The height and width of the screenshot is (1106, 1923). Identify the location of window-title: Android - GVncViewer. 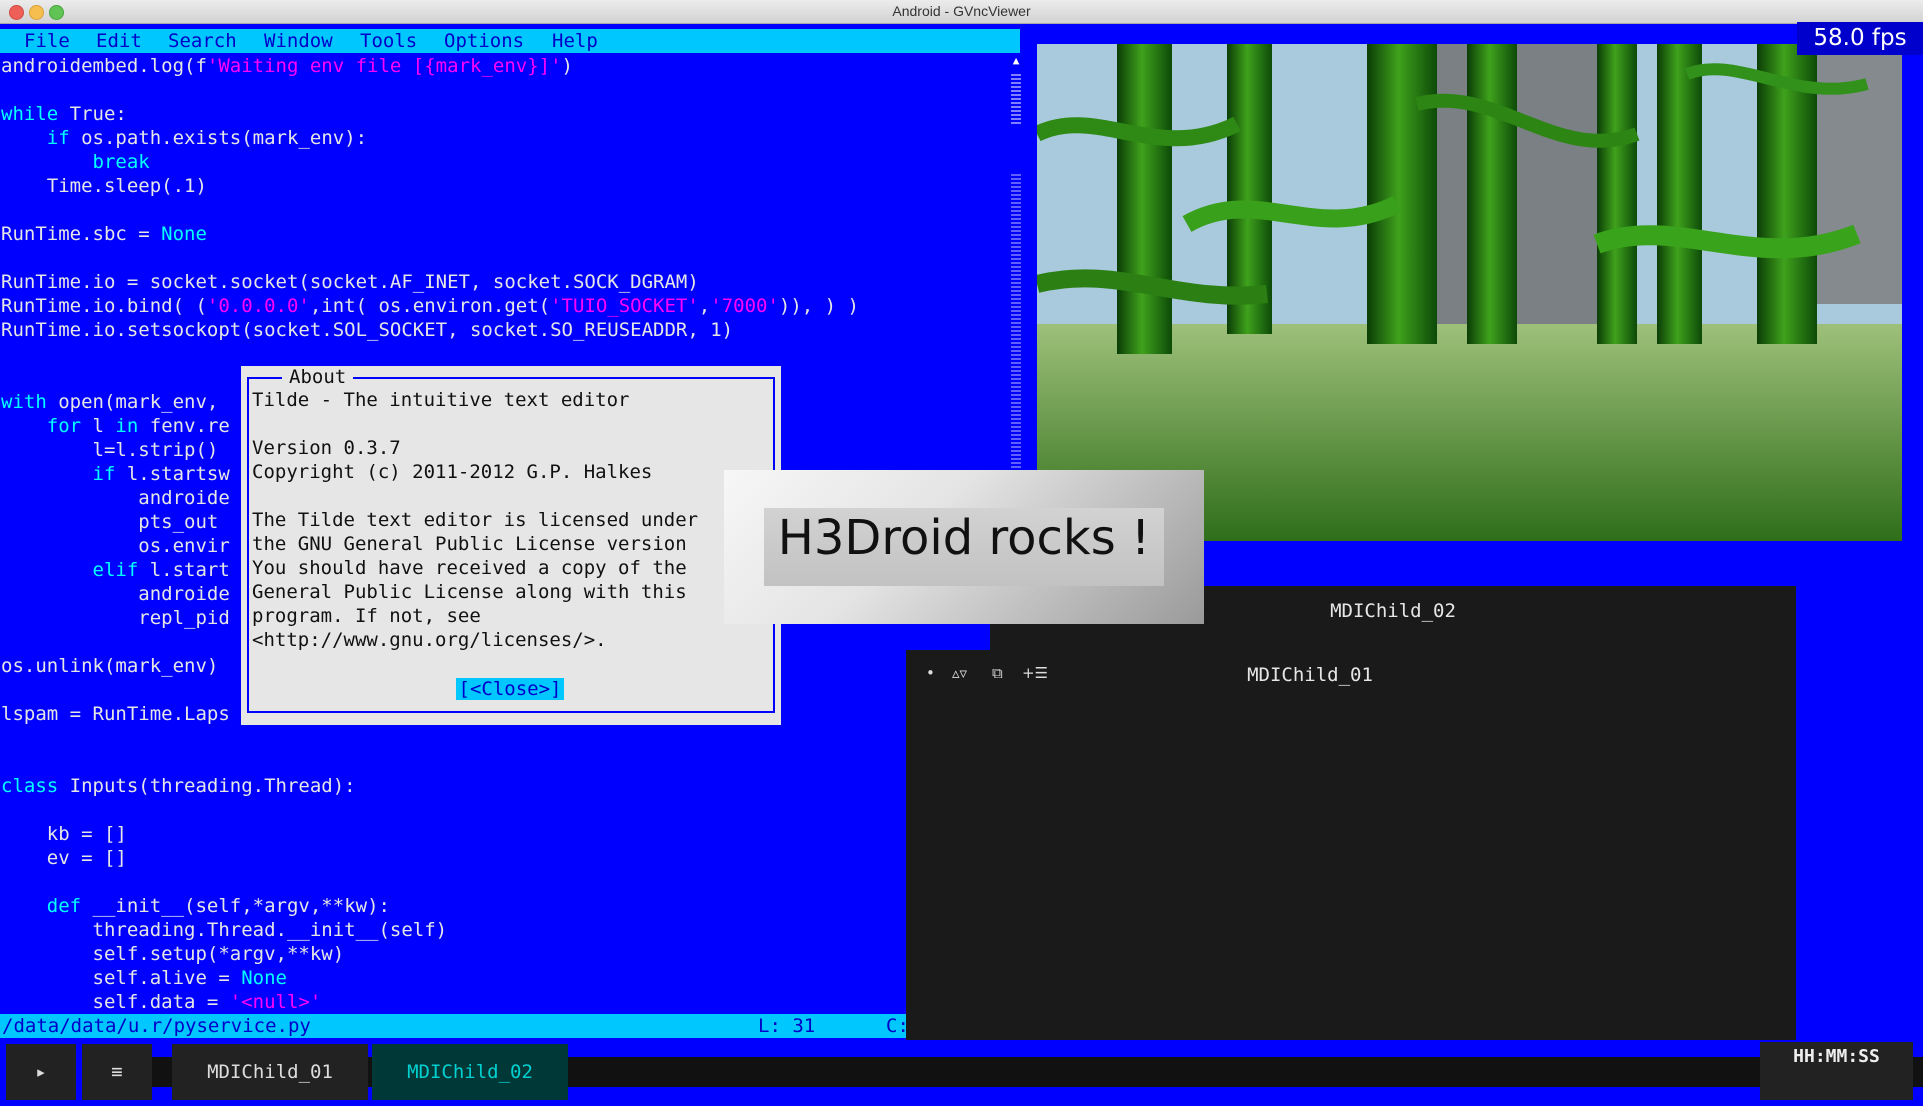
(961, 11).